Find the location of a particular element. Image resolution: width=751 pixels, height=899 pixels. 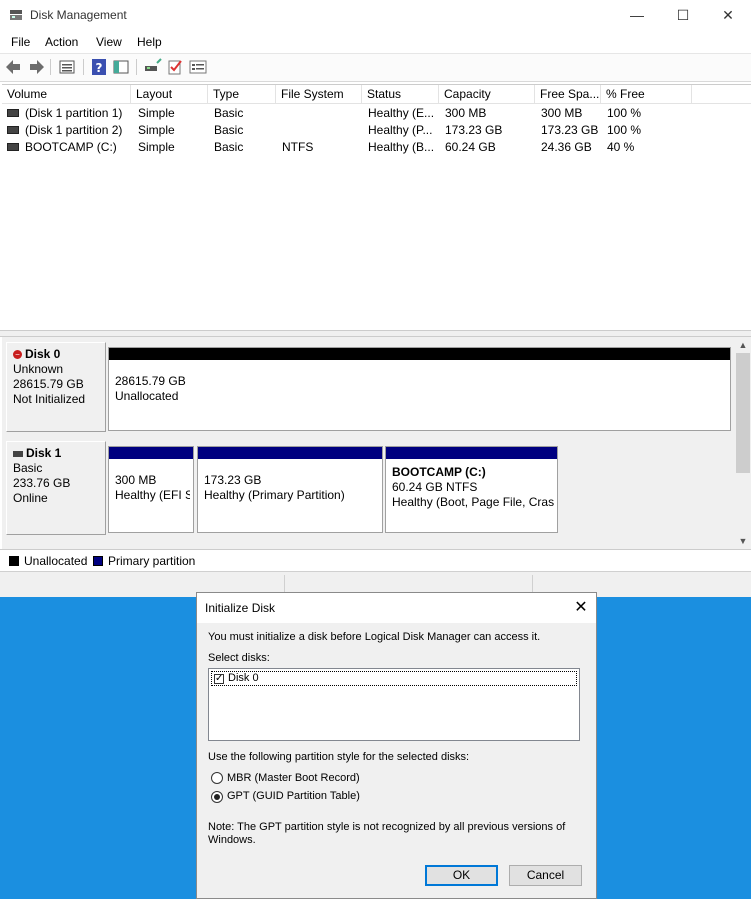

maximize-button: ☐ is located at coordinates (683, 15).